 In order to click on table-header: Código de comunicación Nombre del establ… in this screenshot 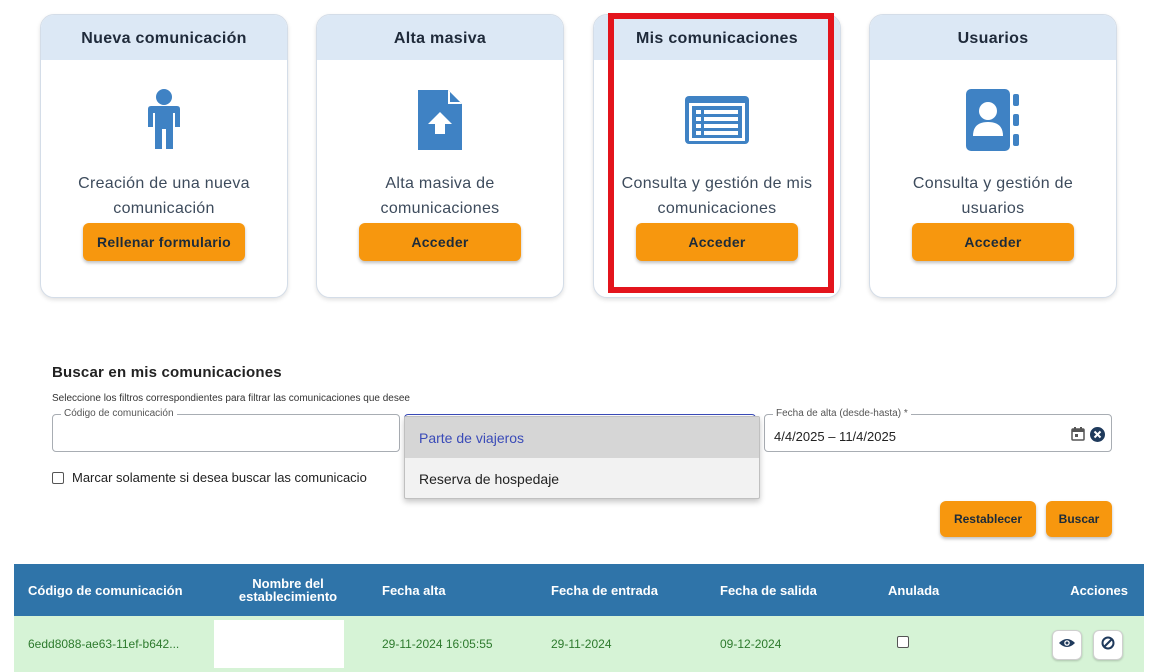, I will do `click(579, 590)`.